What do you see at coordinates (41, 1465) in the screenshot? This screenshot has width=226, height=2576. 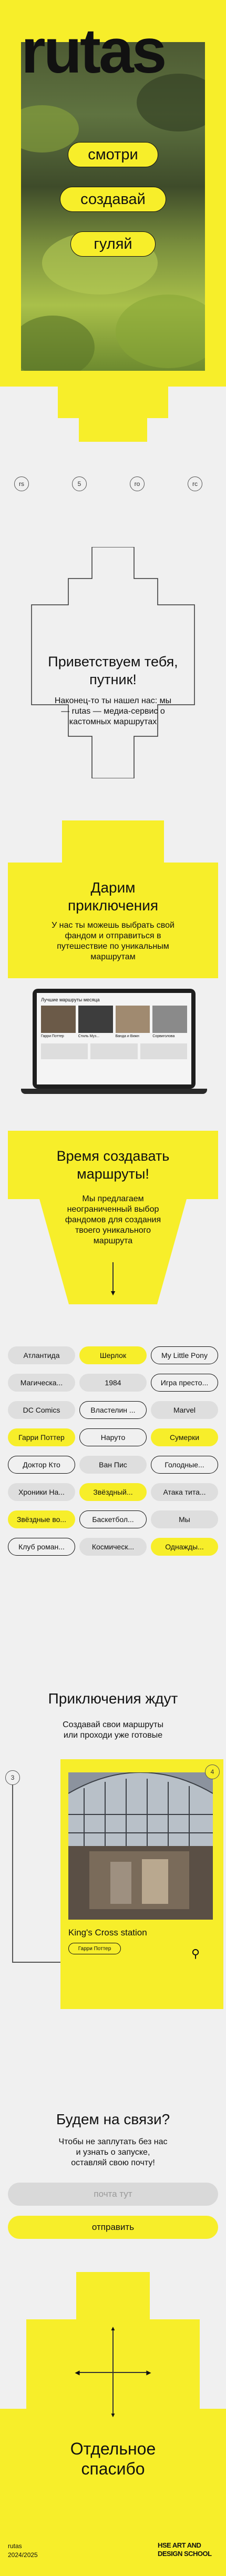 I see `tag: Доктор Кто` at bounding box center [41, 1465].